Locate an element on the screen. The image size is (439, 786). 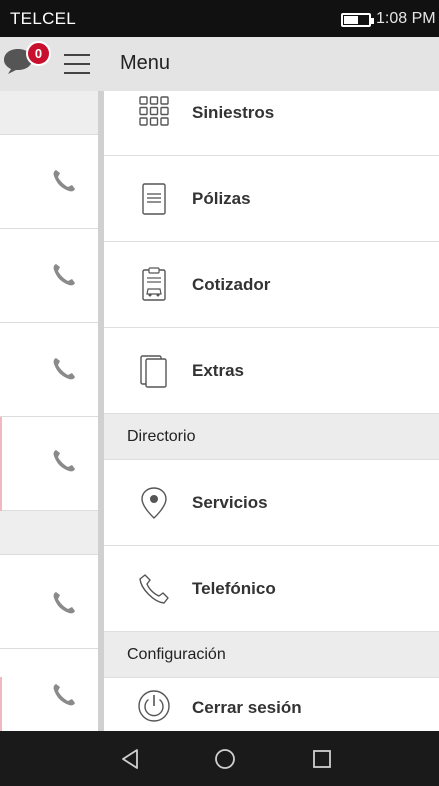
pages-icon is located at coordinates (153, 371).